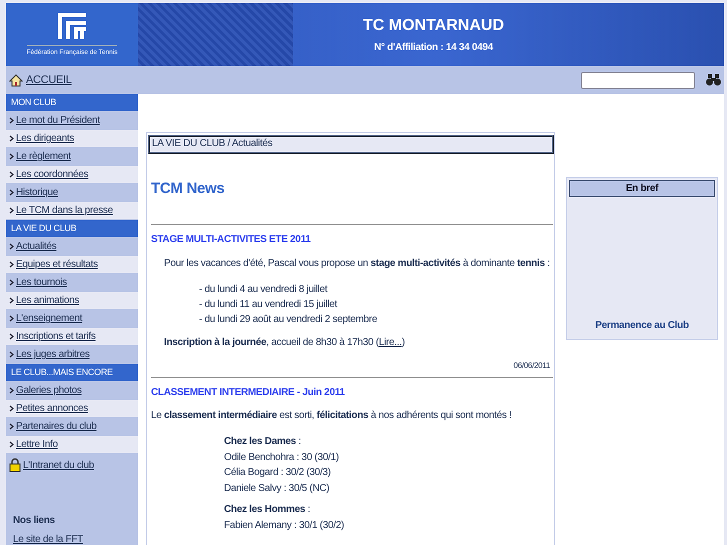  Describe the element at coordinates (642, 188) in the screenshot. I see `brief-heading: En bref` at that location.